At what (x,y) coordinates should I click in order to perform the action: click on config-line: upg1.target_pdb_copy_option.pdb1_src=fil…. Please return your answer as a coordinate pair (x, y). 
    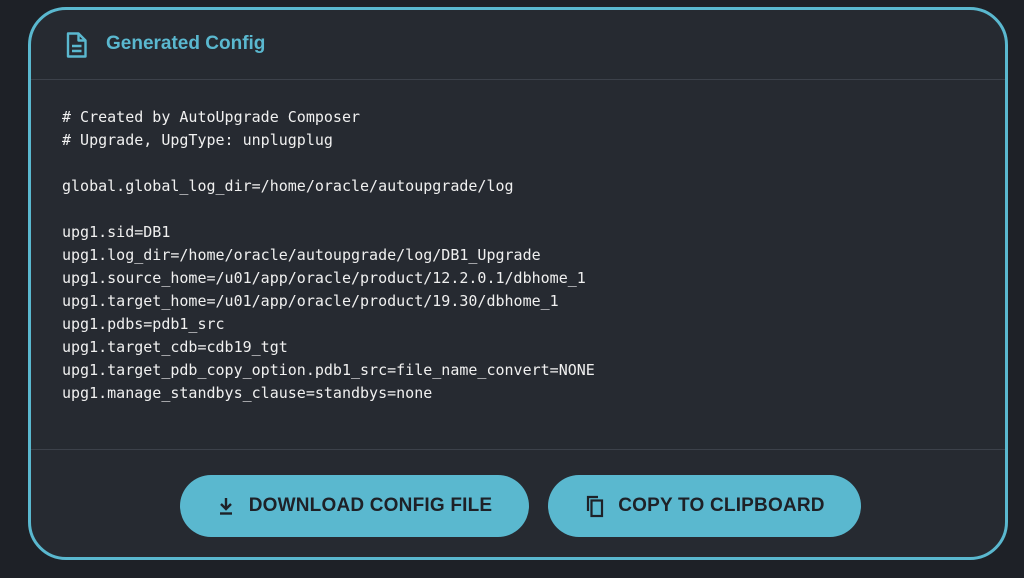
    Looking at the image, I should click on (328, 370).